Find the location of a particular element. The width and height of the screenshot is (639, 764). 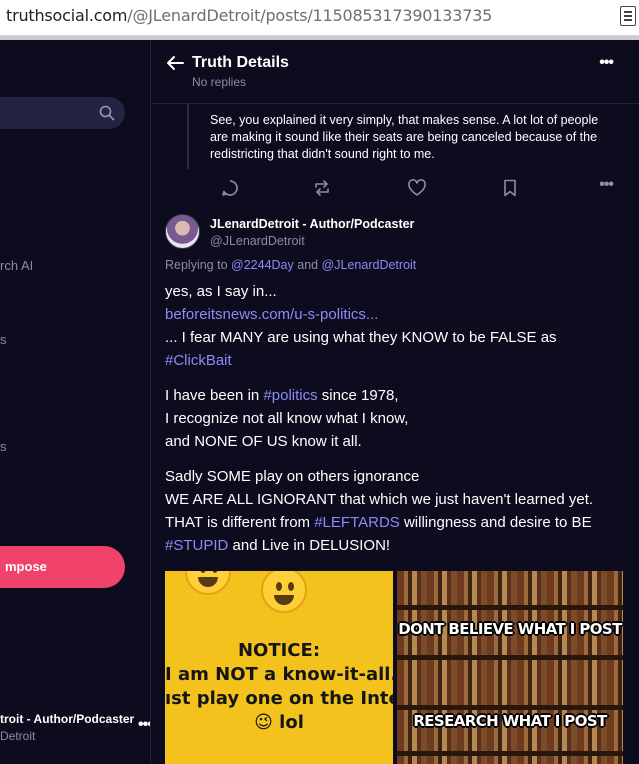

account-handle: Detroit is located at coordinates (18, 736).